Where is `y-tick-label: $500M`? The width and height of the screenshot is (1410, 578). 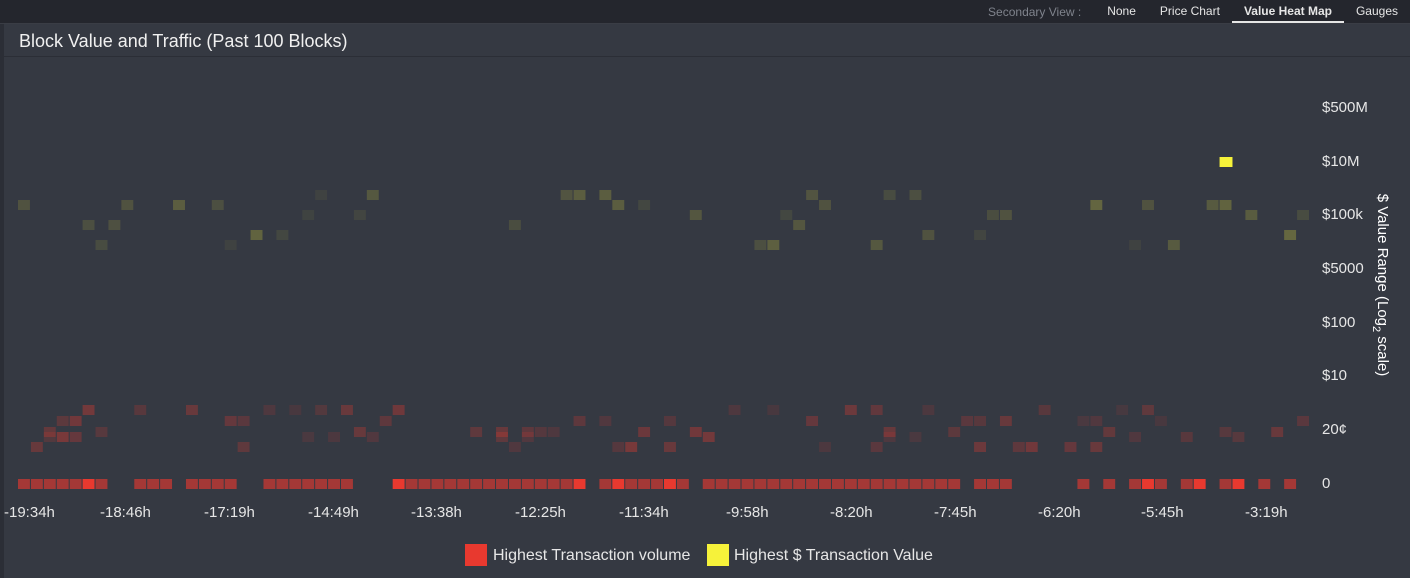 y-tick-label: $500M is located at coordinates (1345, 107).